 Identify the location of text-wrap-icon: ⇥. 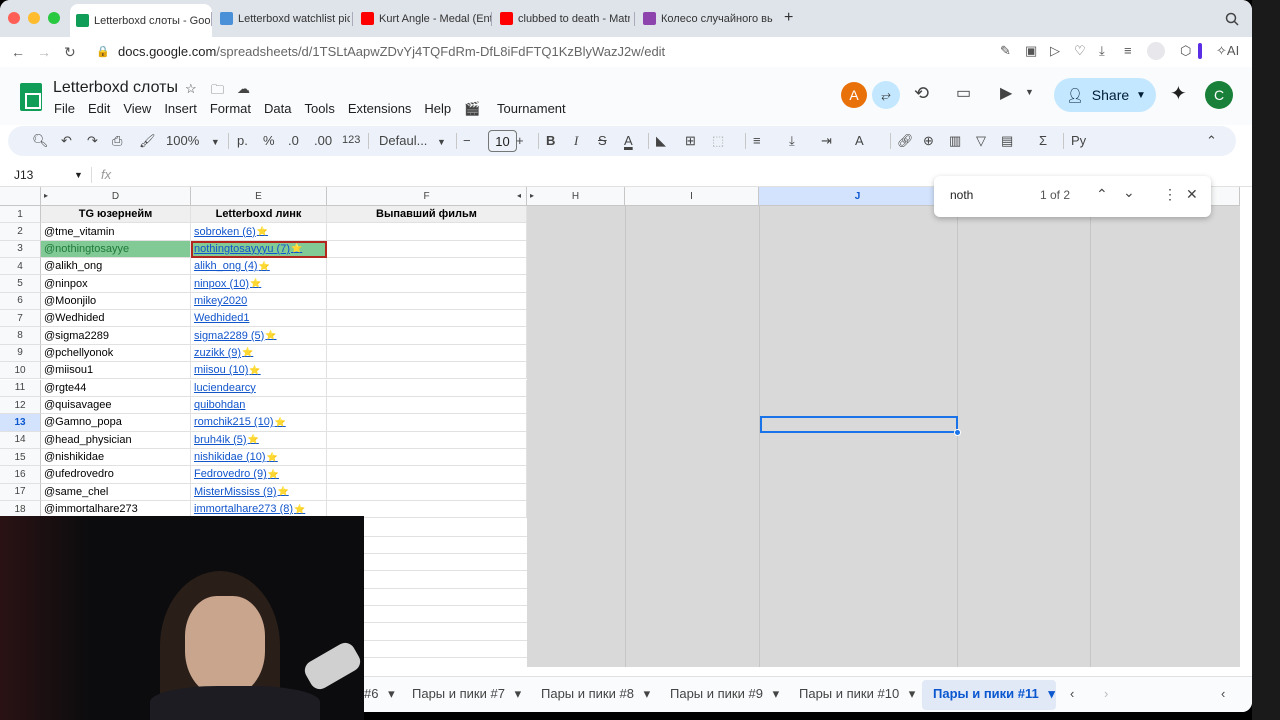
(826, 141).